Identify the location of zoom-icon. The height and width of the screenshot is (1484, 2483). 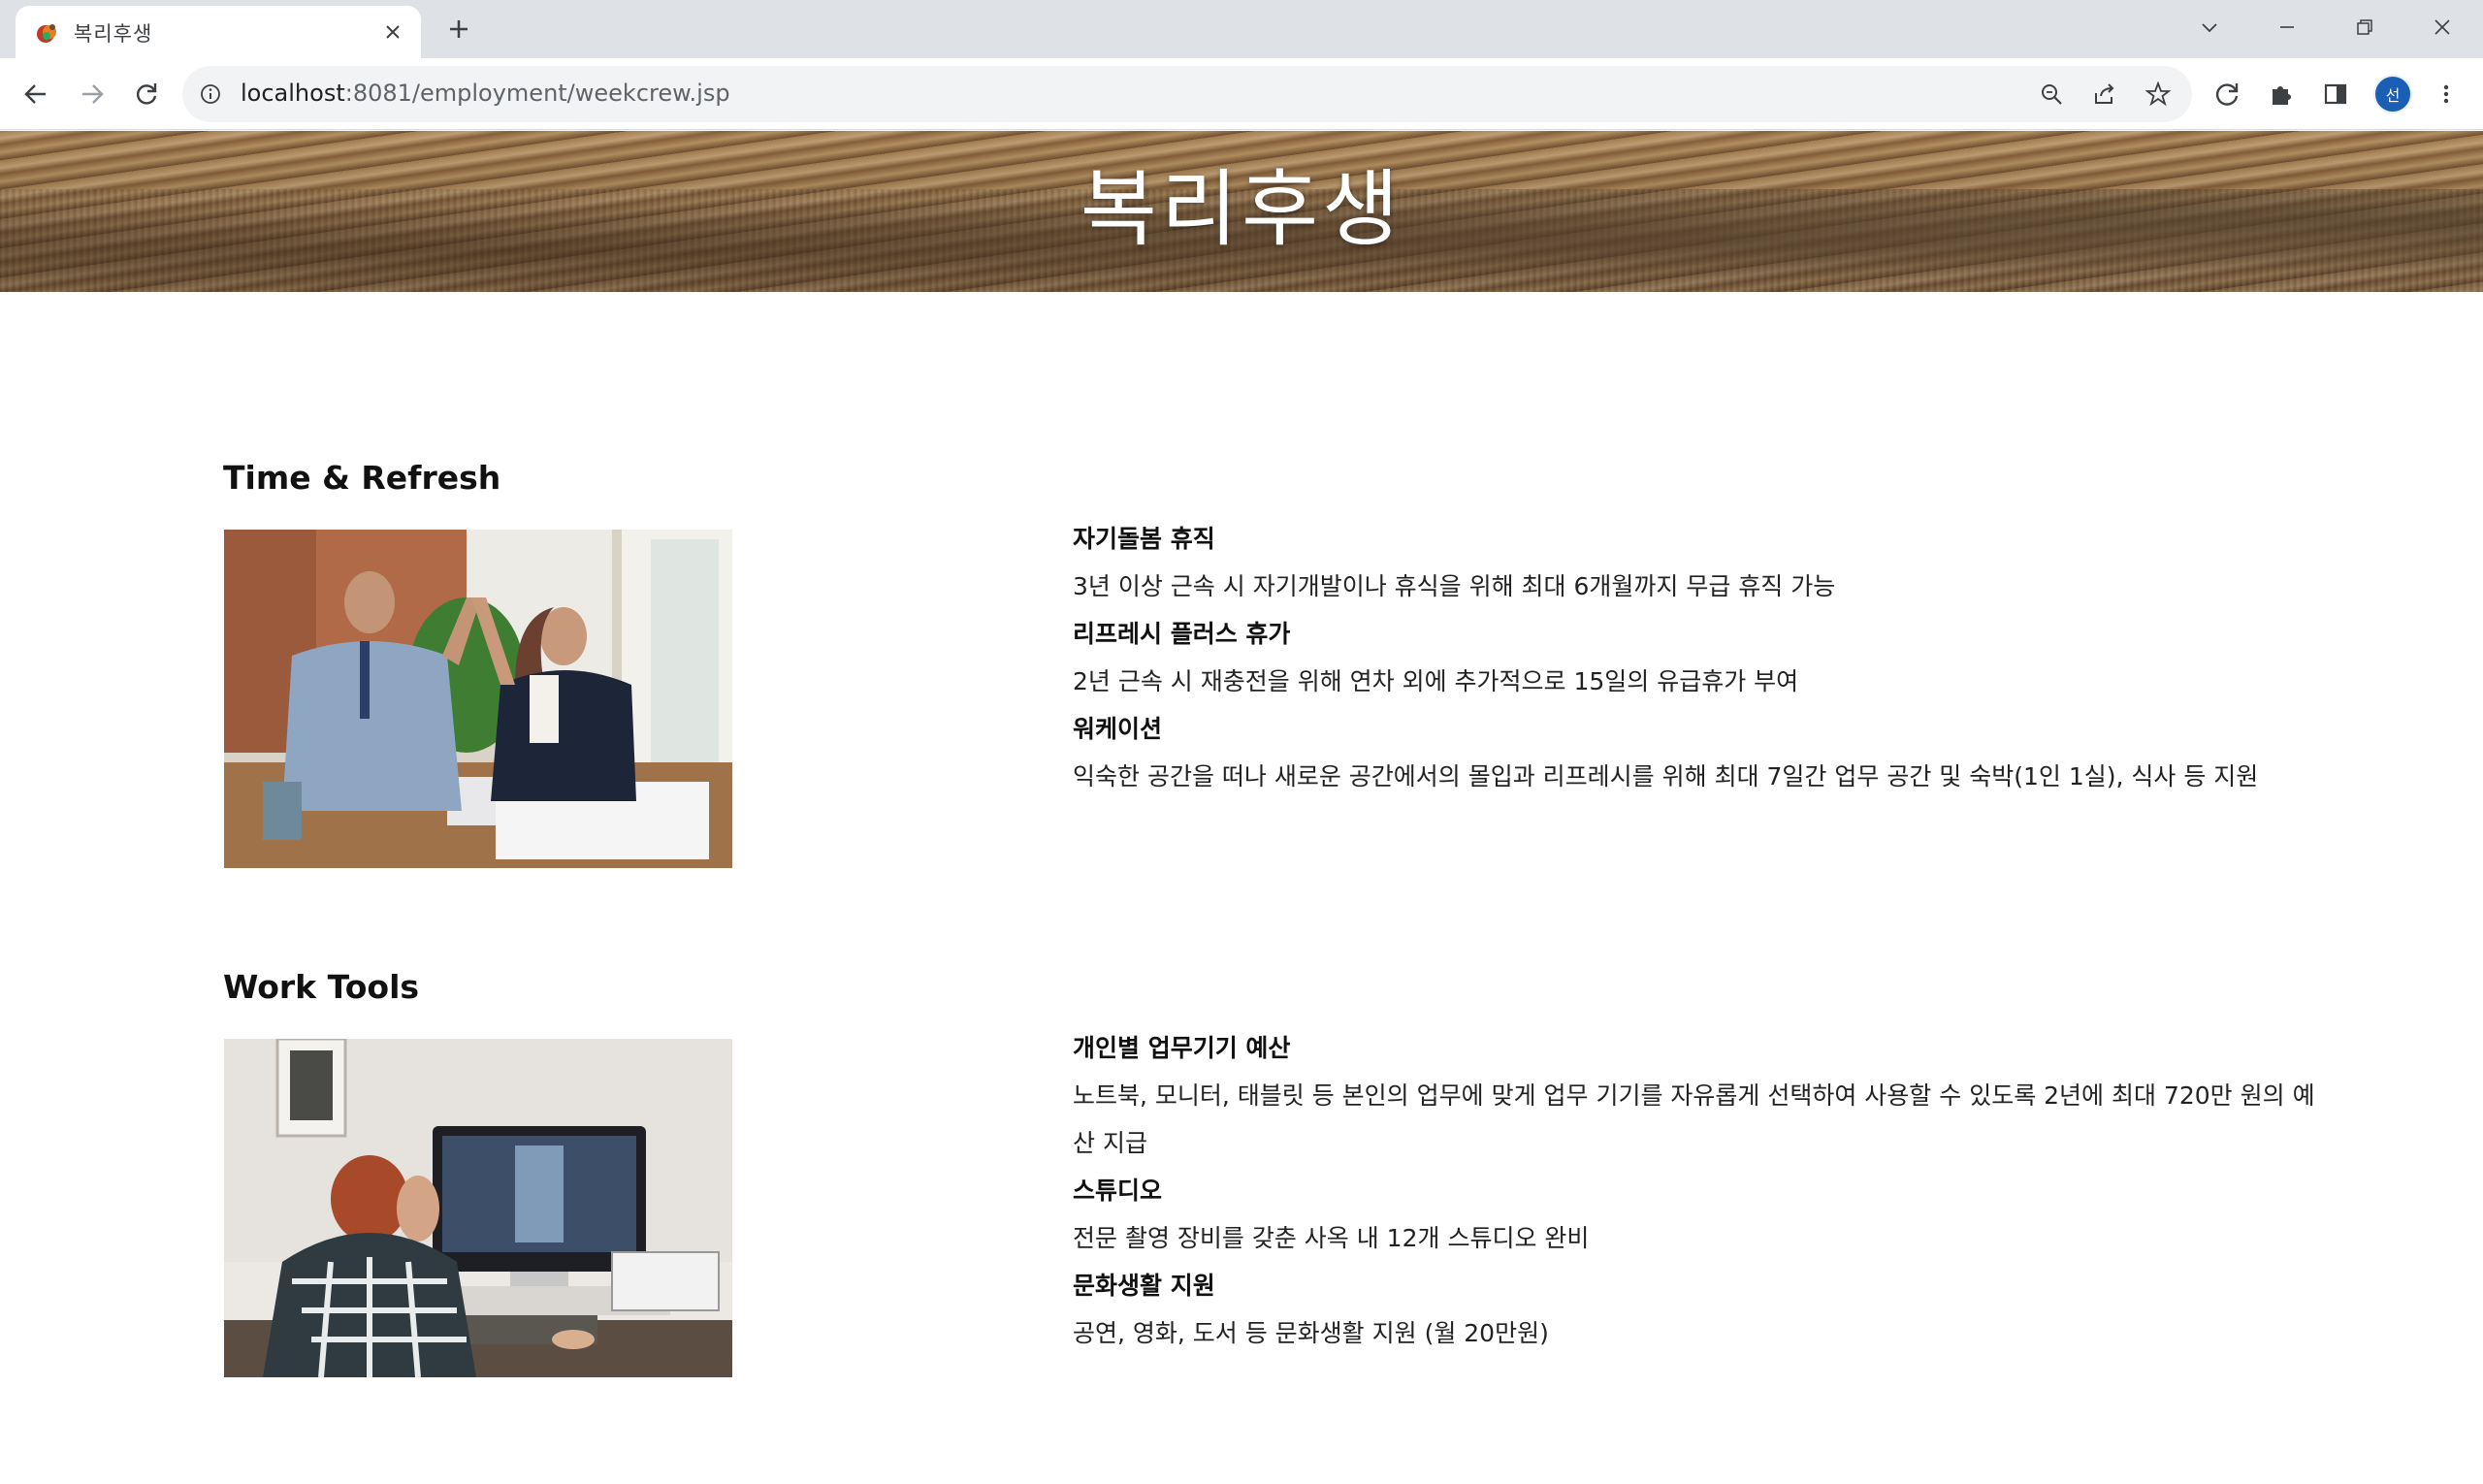
(2051, 94).